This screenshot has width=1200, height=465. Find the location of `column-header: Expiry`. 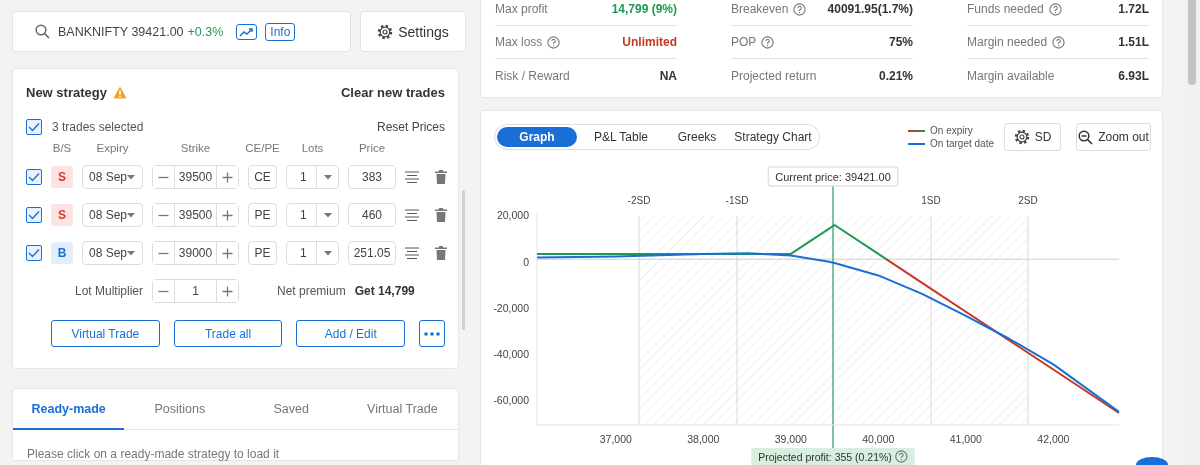

column-header: Expiry is located at coordinates (112, 148).